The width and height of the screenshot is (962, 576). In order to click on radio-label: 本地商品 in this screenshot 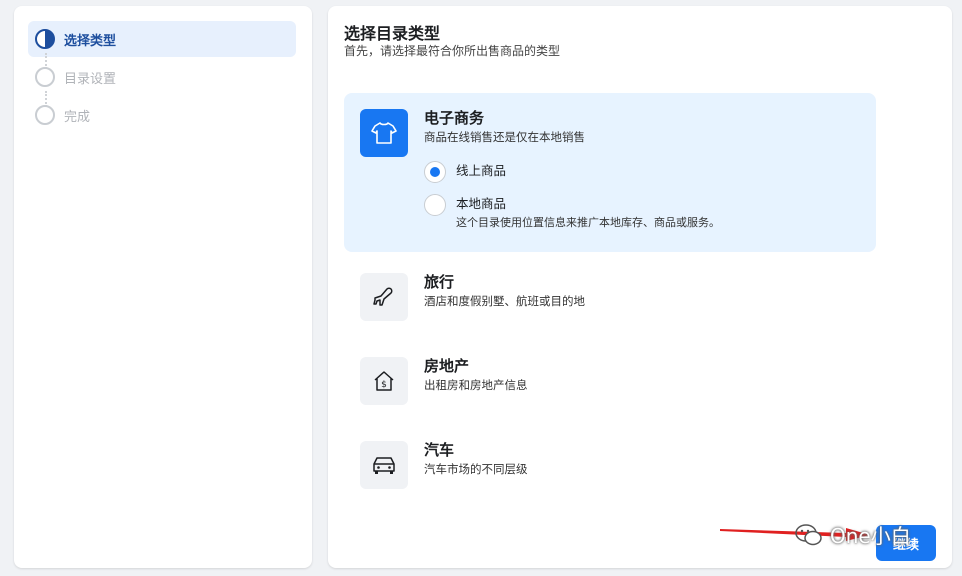, I will do `click(481, 203)`.